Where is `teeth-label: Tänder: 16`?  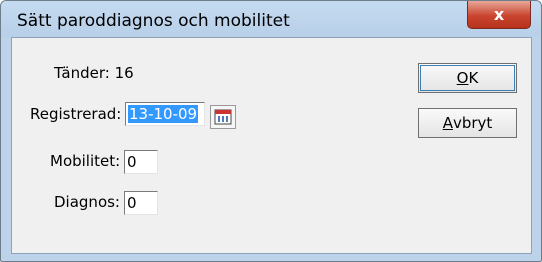
teeth-label: Tänder: 16 is located at coordinates (94, 73).